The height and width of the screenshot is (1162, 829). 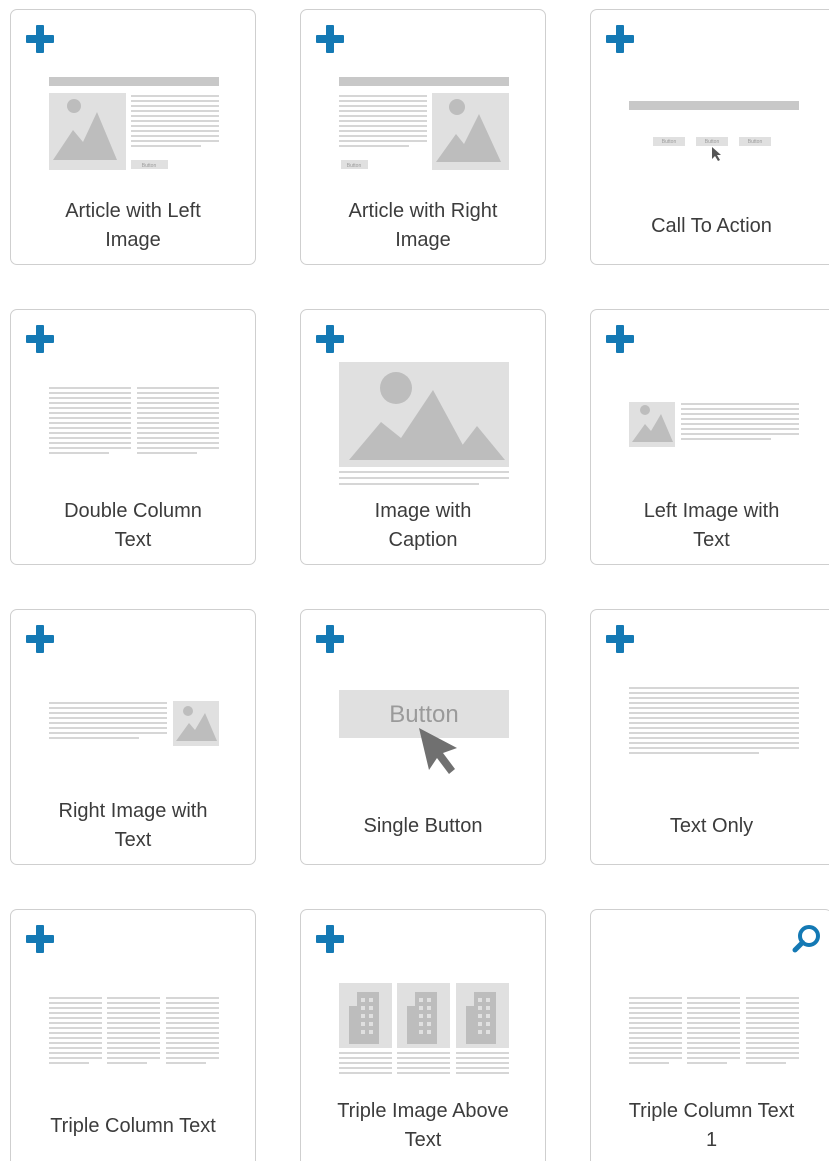 I want to click on card-label: Article with Left Image, so click(x=133, y=225).